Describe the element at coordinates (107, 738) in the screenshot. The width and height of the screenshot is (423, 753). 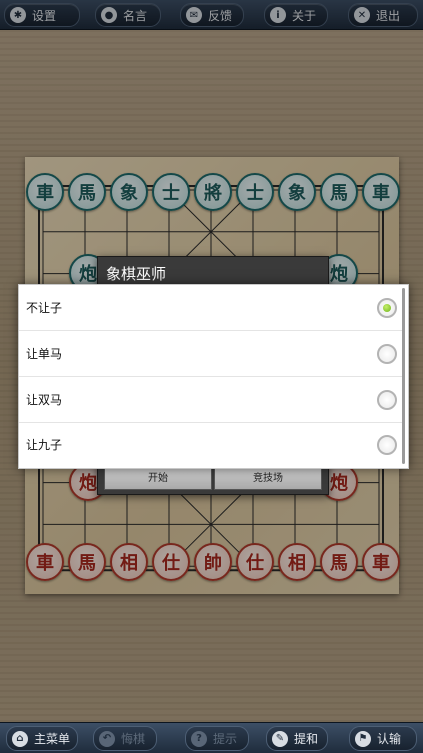
I see `undo-icon: ↶` at that location.